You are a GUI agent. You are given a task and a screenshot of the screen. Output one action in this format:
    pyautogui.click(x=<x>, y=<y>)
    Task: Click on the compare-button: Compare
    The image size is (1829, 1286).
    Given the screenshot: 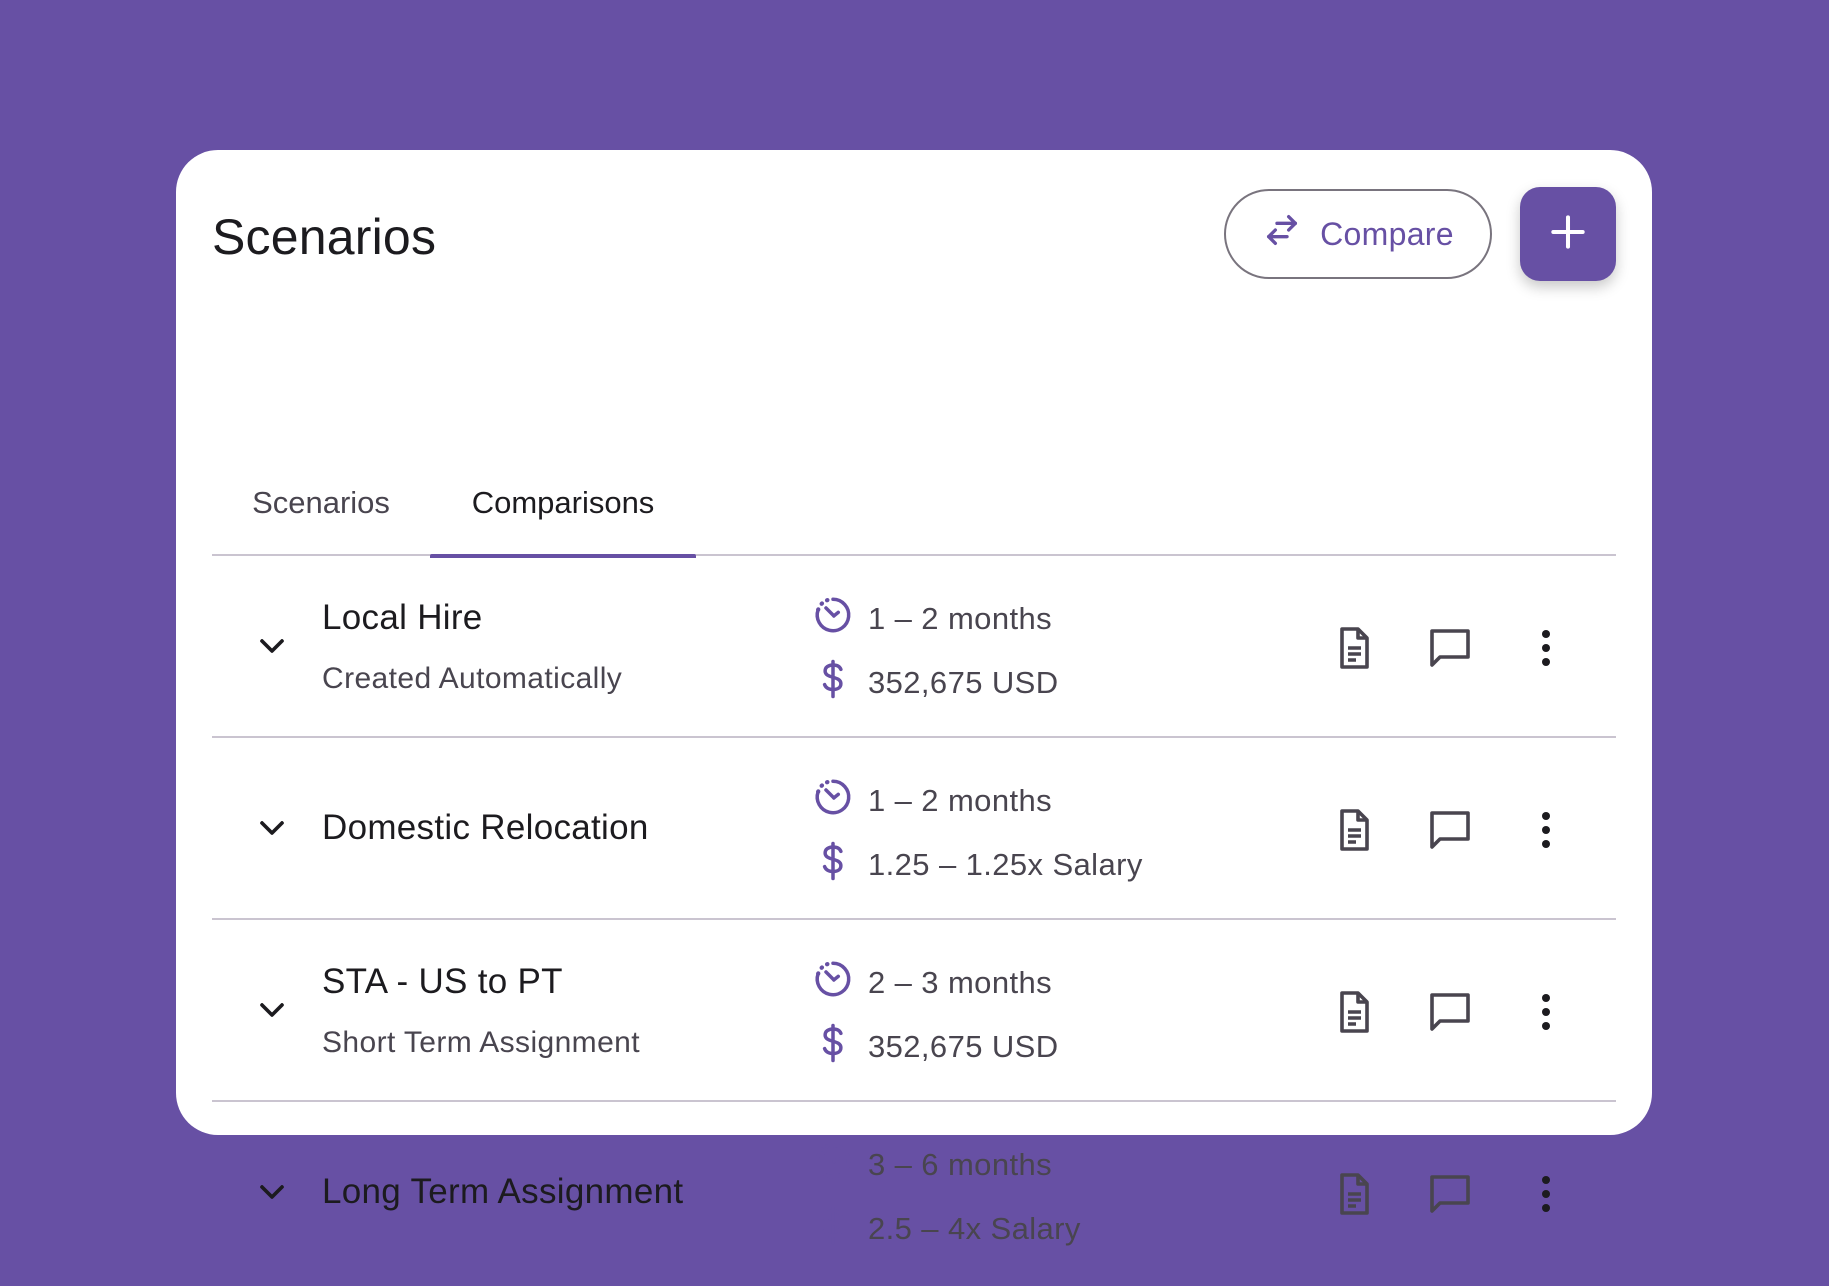 What is the action you would take?
    pyautogui.click(x=1358, y=234)
    